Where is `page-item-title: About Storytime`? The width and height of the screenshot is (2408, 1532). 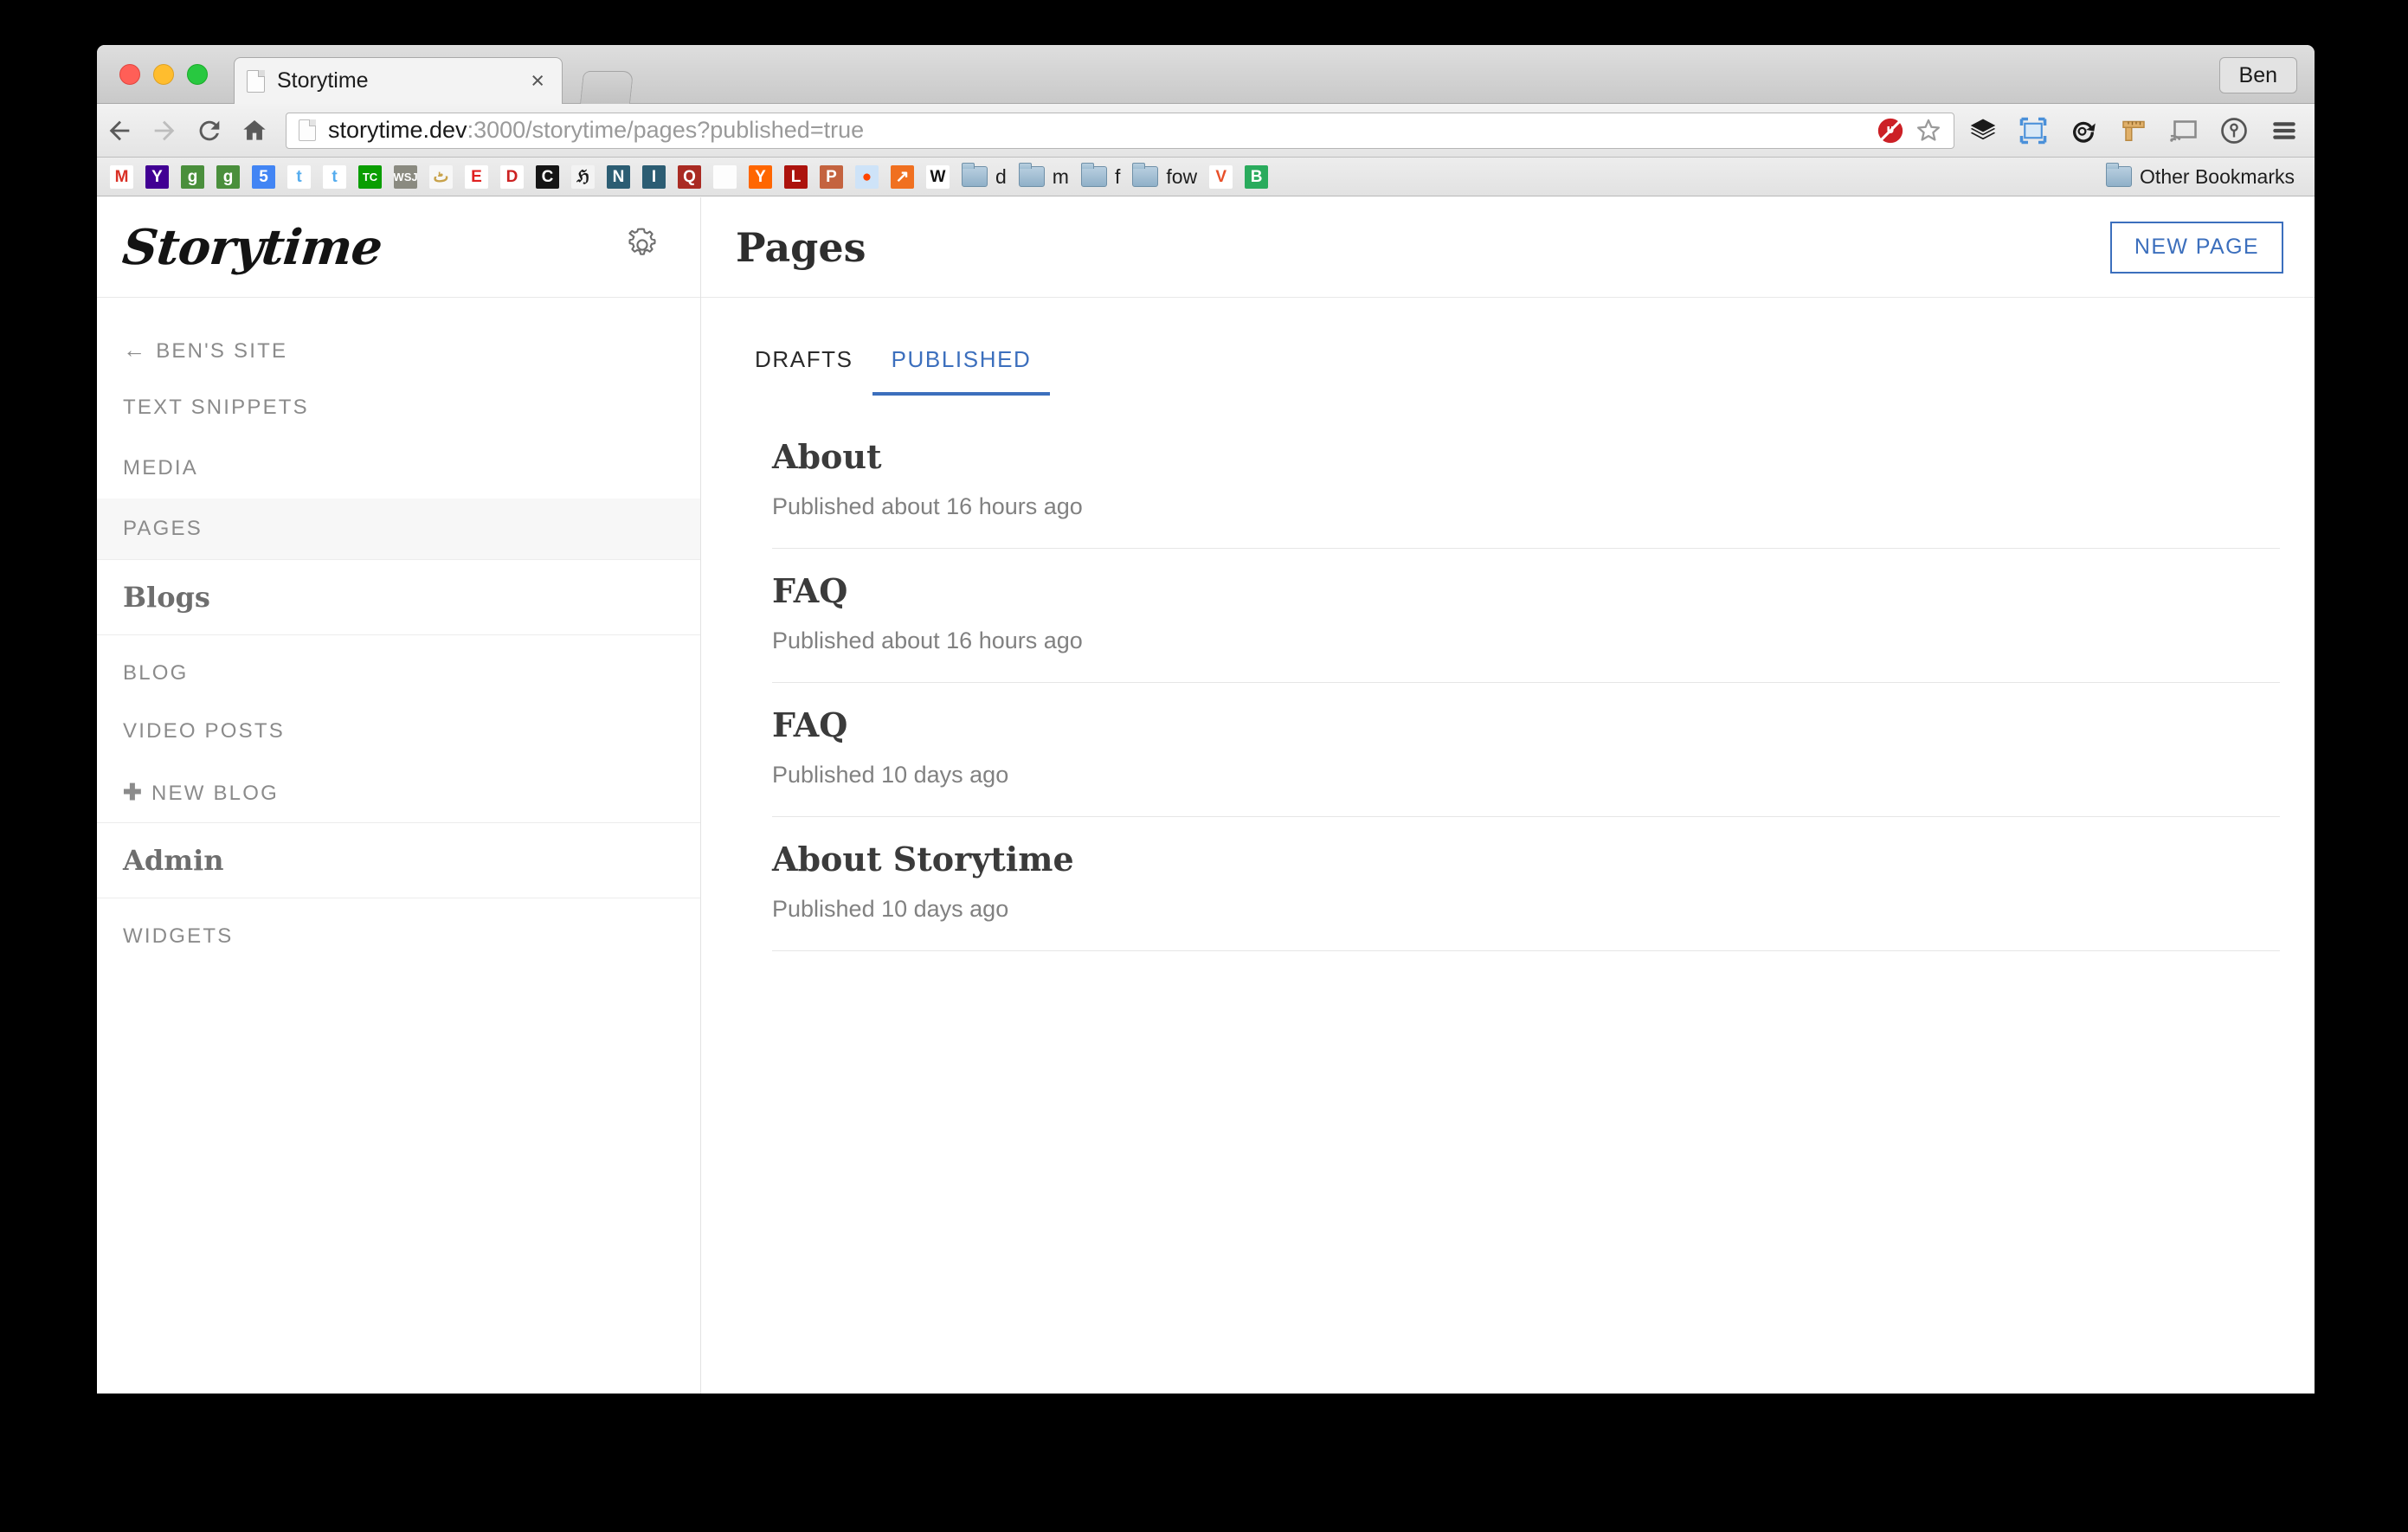
page-item-title: About Storytime is located at coordinates (1526, 859).